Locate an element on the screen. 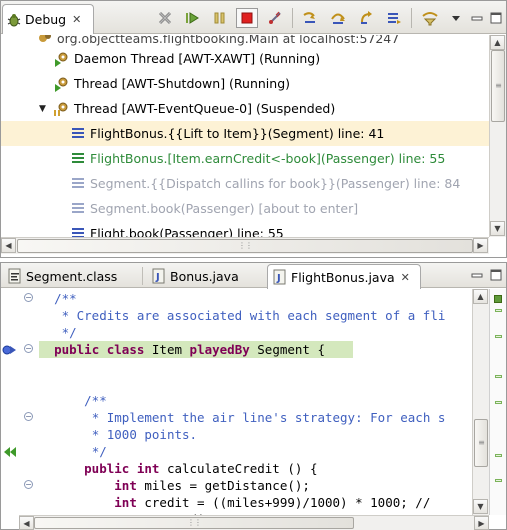 This screenshot has width=507, height=530. view-menu-icon is located at coordinates (456, 18).